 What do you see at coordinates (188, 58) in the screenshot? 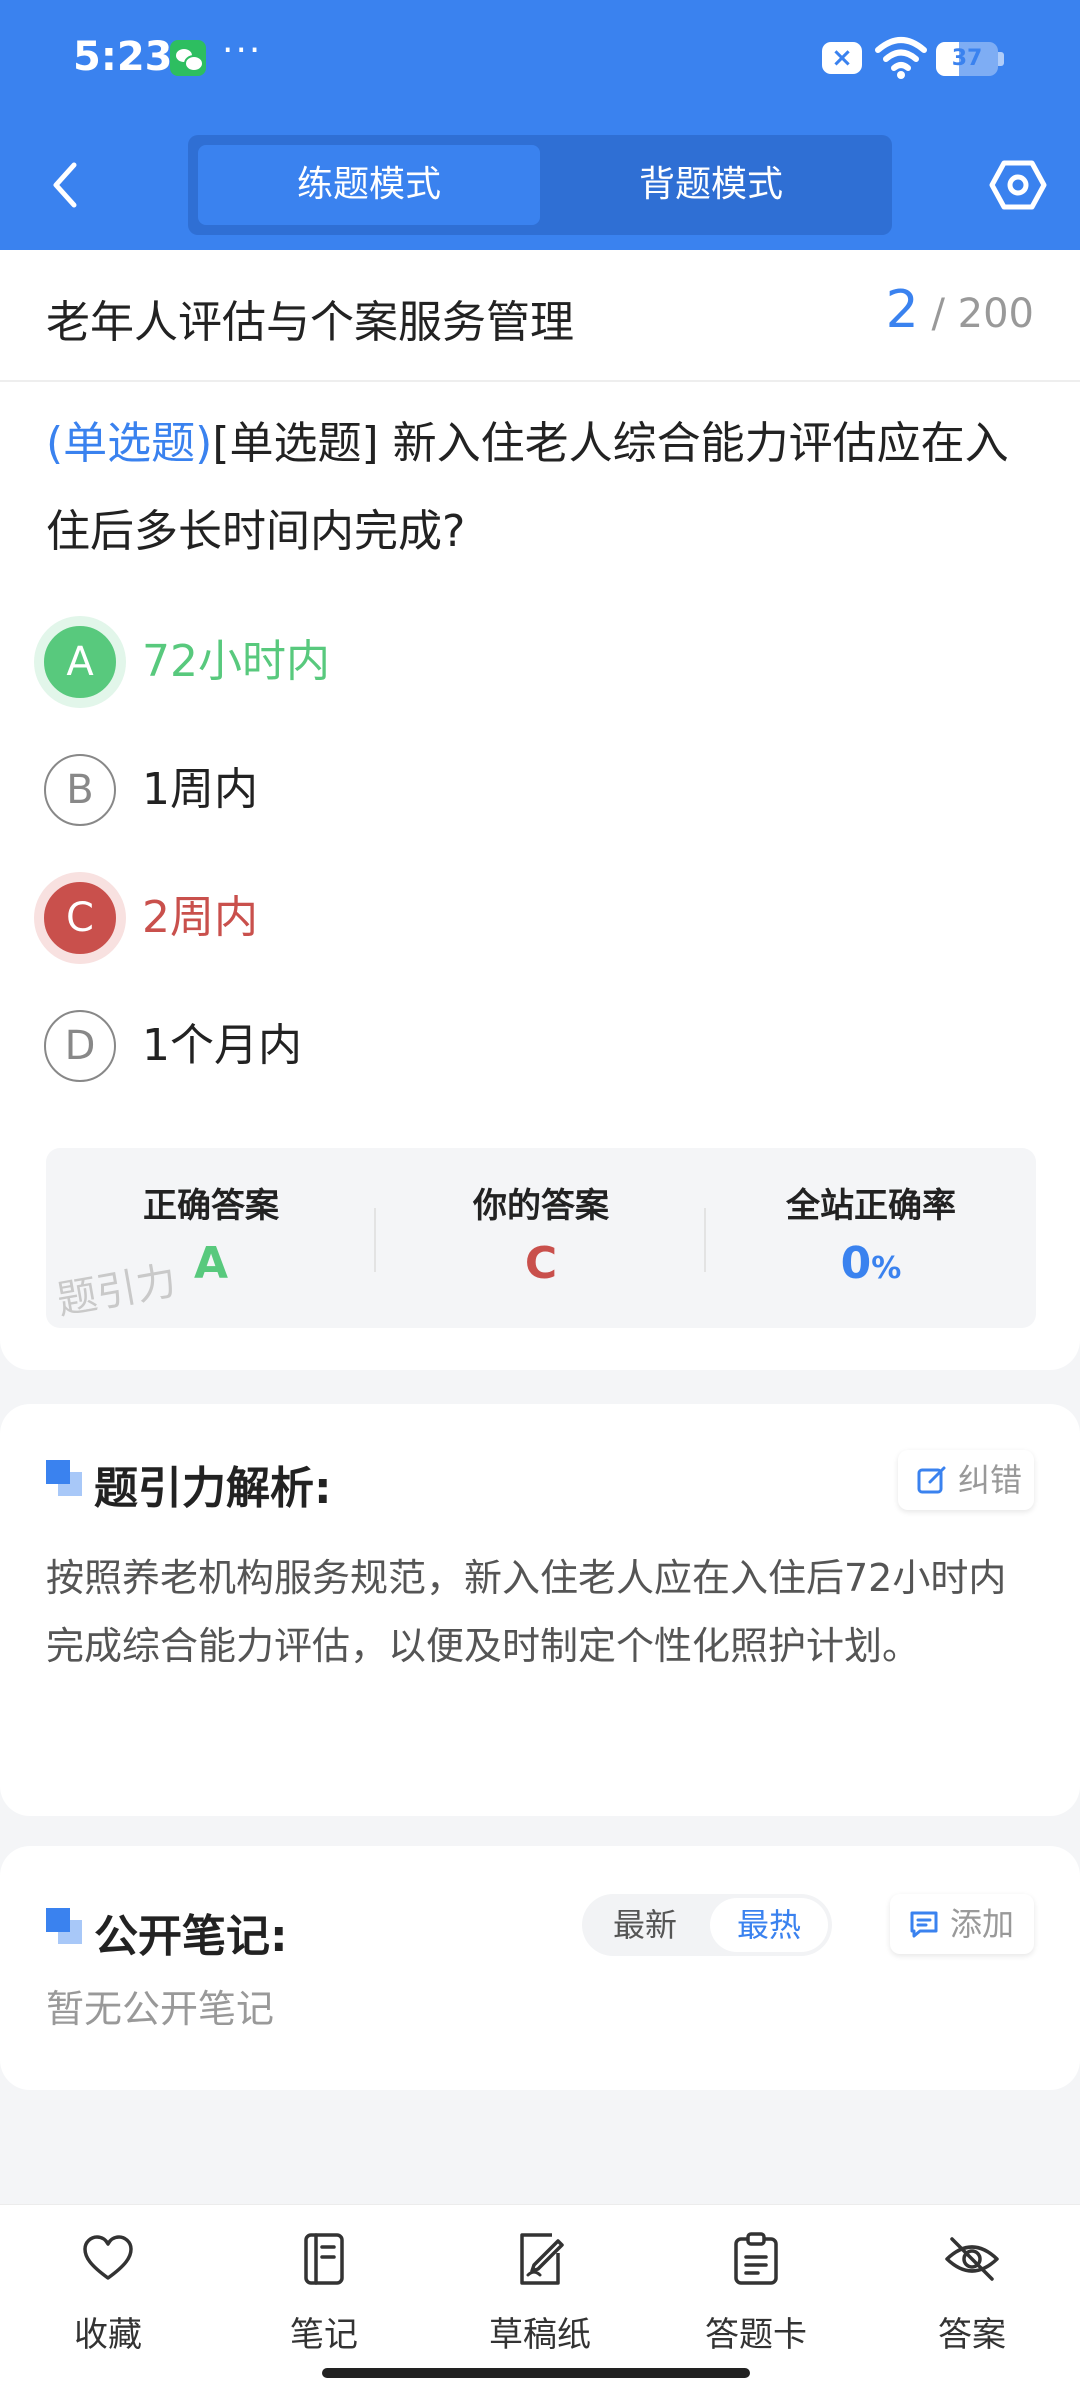
I see `wechat-notification-icon` at bounding box center [188, 58].